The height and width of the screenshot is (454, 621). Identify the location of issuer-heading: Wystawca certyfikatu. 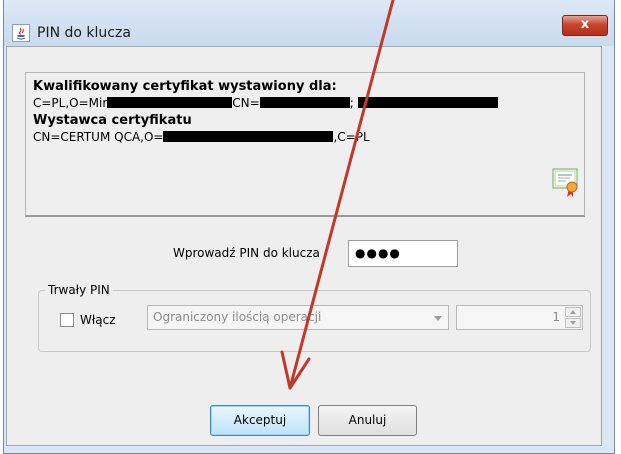
(112, 120).